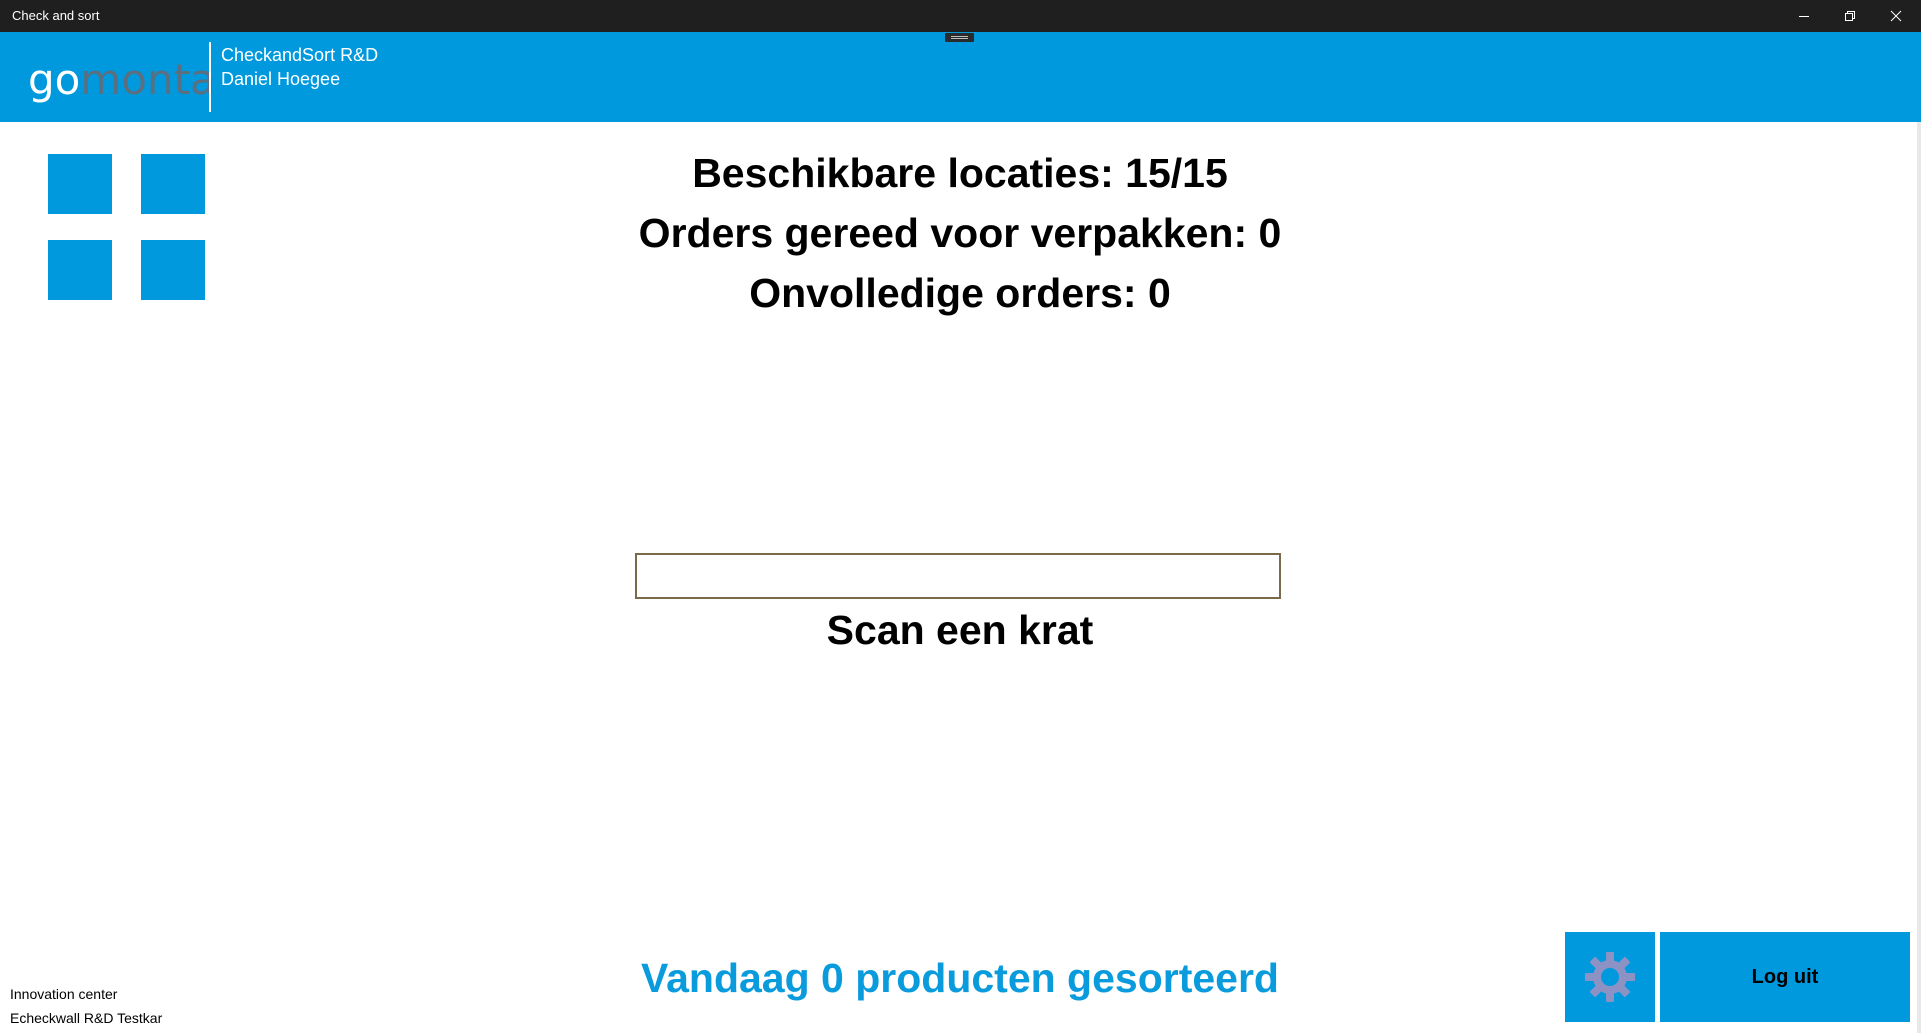 Image resolution: width=1921 pixels, height=1033 pixels. Describe the element at coordinates (960, 16) in the screenshot. I see `window-titlebar: Check and sort` at that location.